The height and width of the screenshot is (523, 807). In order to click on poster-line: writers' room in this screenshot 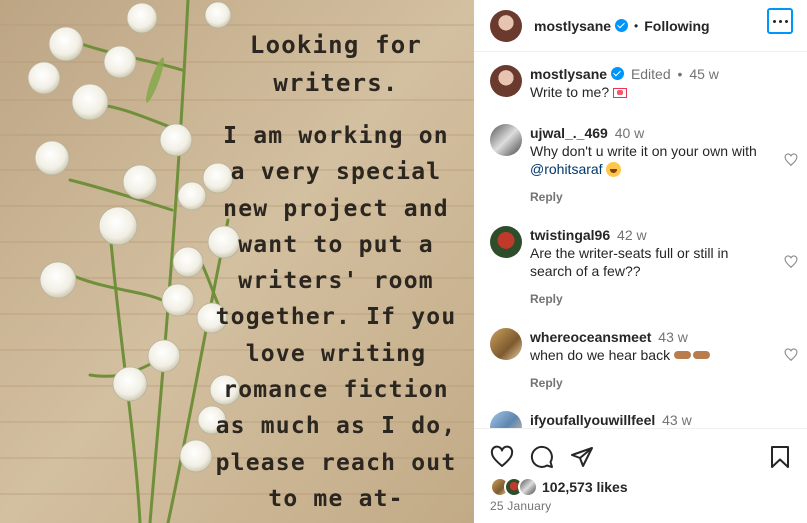, I will do `click(336, 281)`.